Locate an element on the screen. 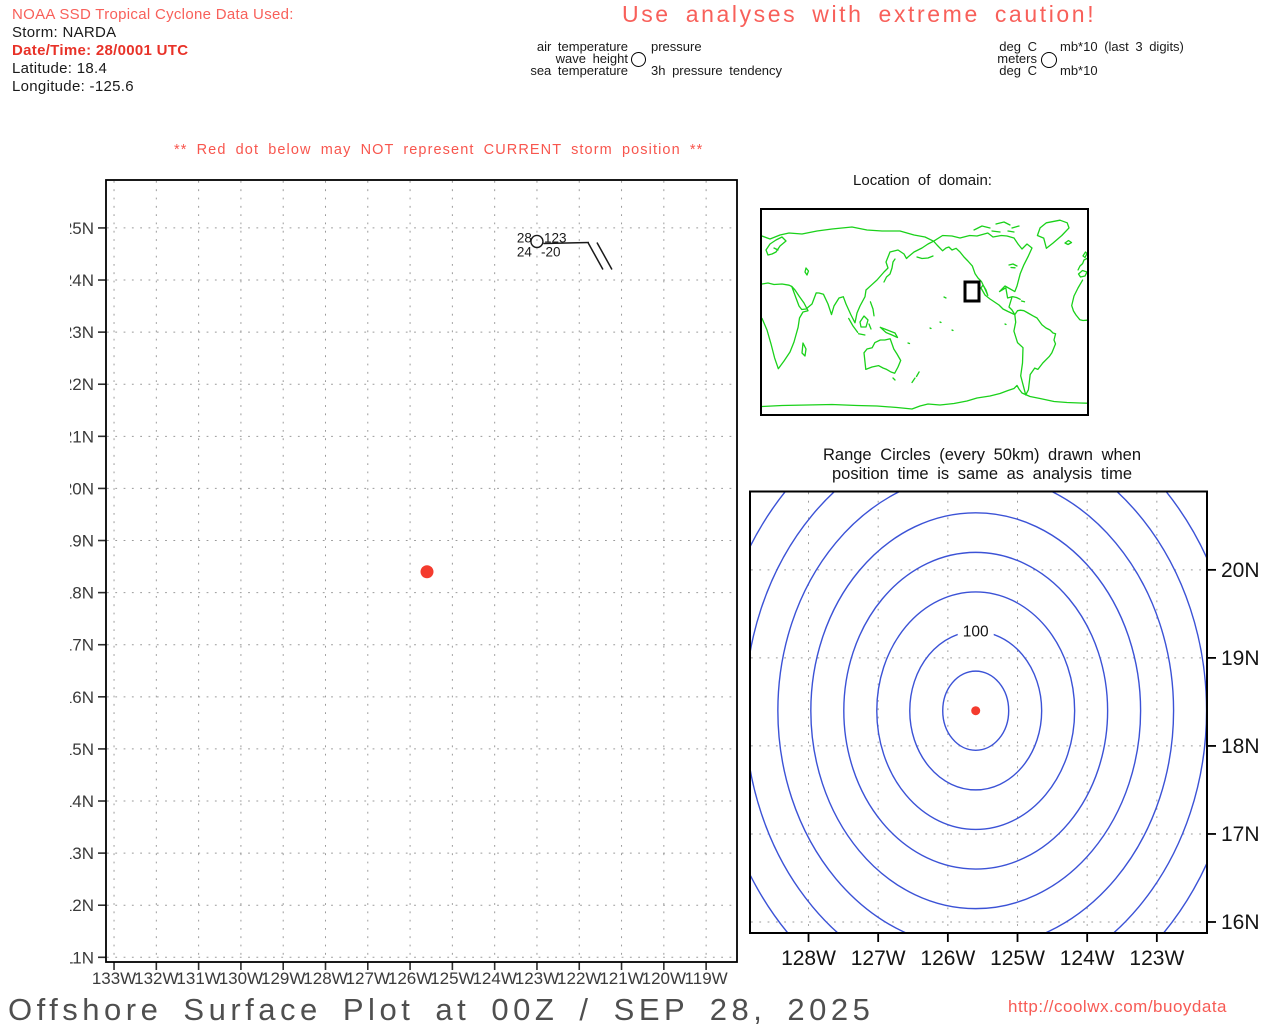  station-circle-icon is located at coordinates (638, 59).